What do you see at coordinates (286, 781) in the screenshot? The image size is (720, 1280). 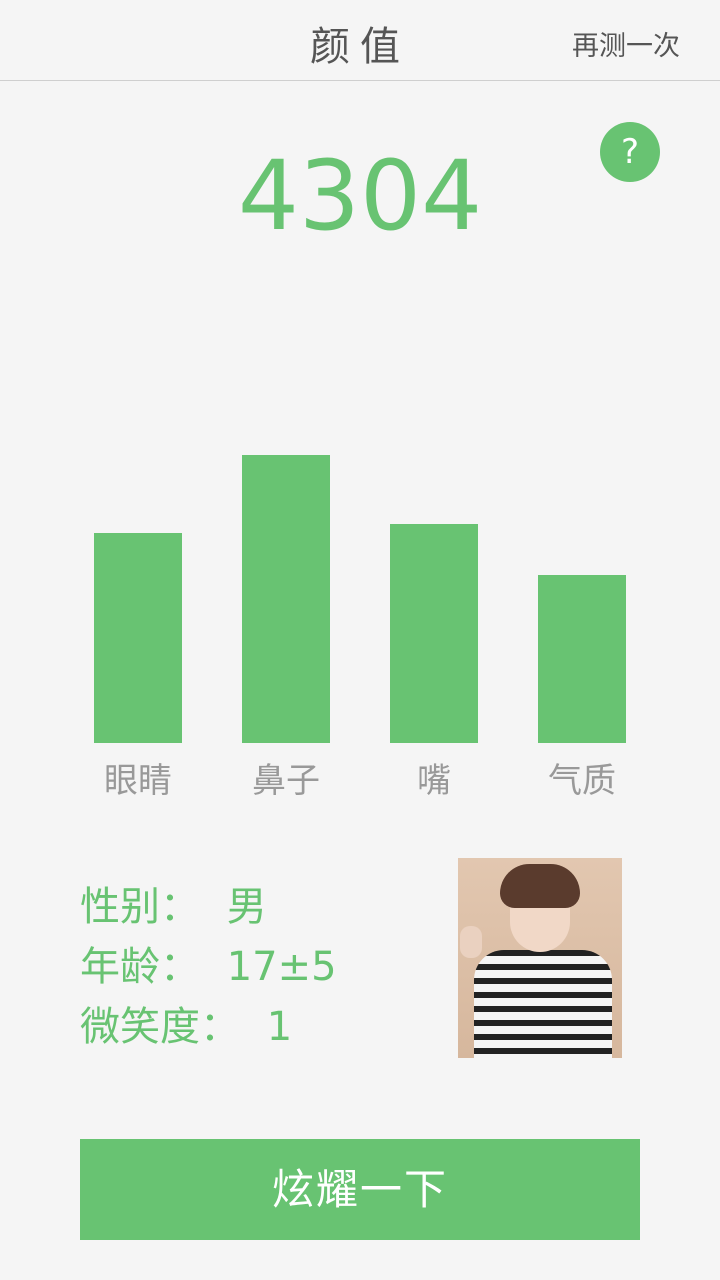 I see `bar-label-2: 鼻子` at bounding box center [286, 781].